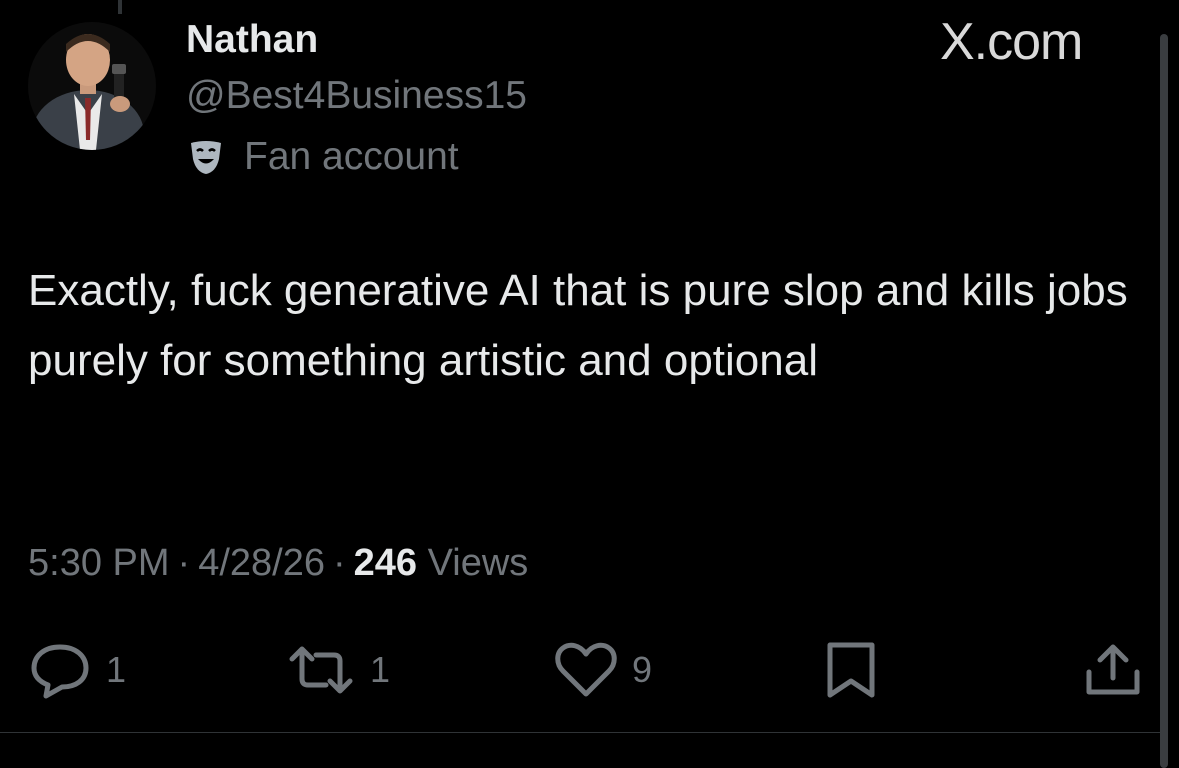  Describe the element at coordinates (116, 669) in the screenshot. I see `reply-count: 1` at that location.